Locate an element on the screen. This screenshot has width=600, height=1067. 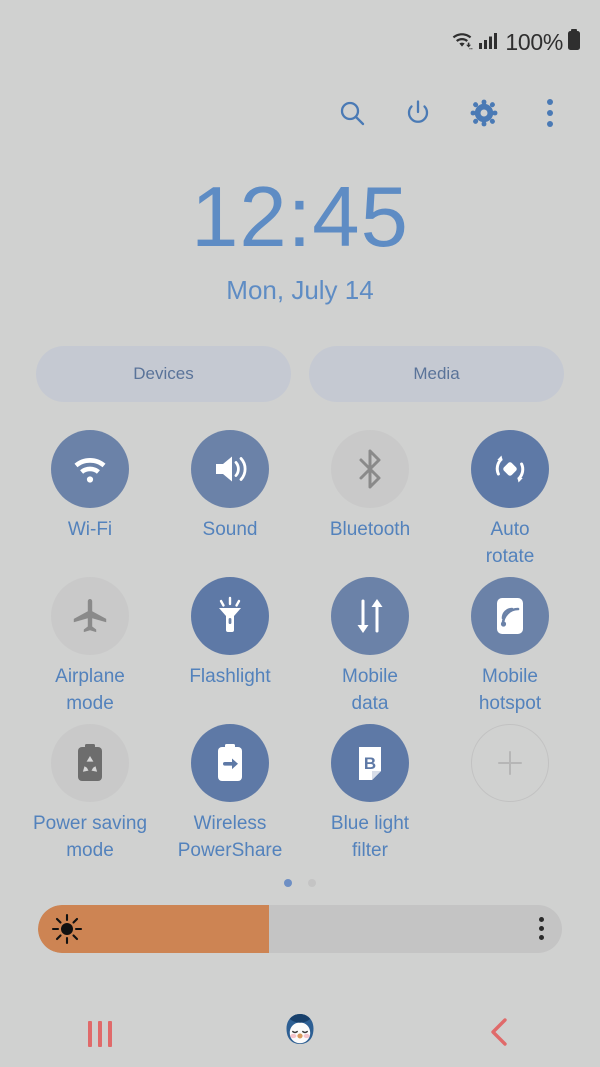
tile-wifi: Wi-Fi is located at coordinates (90, 500).